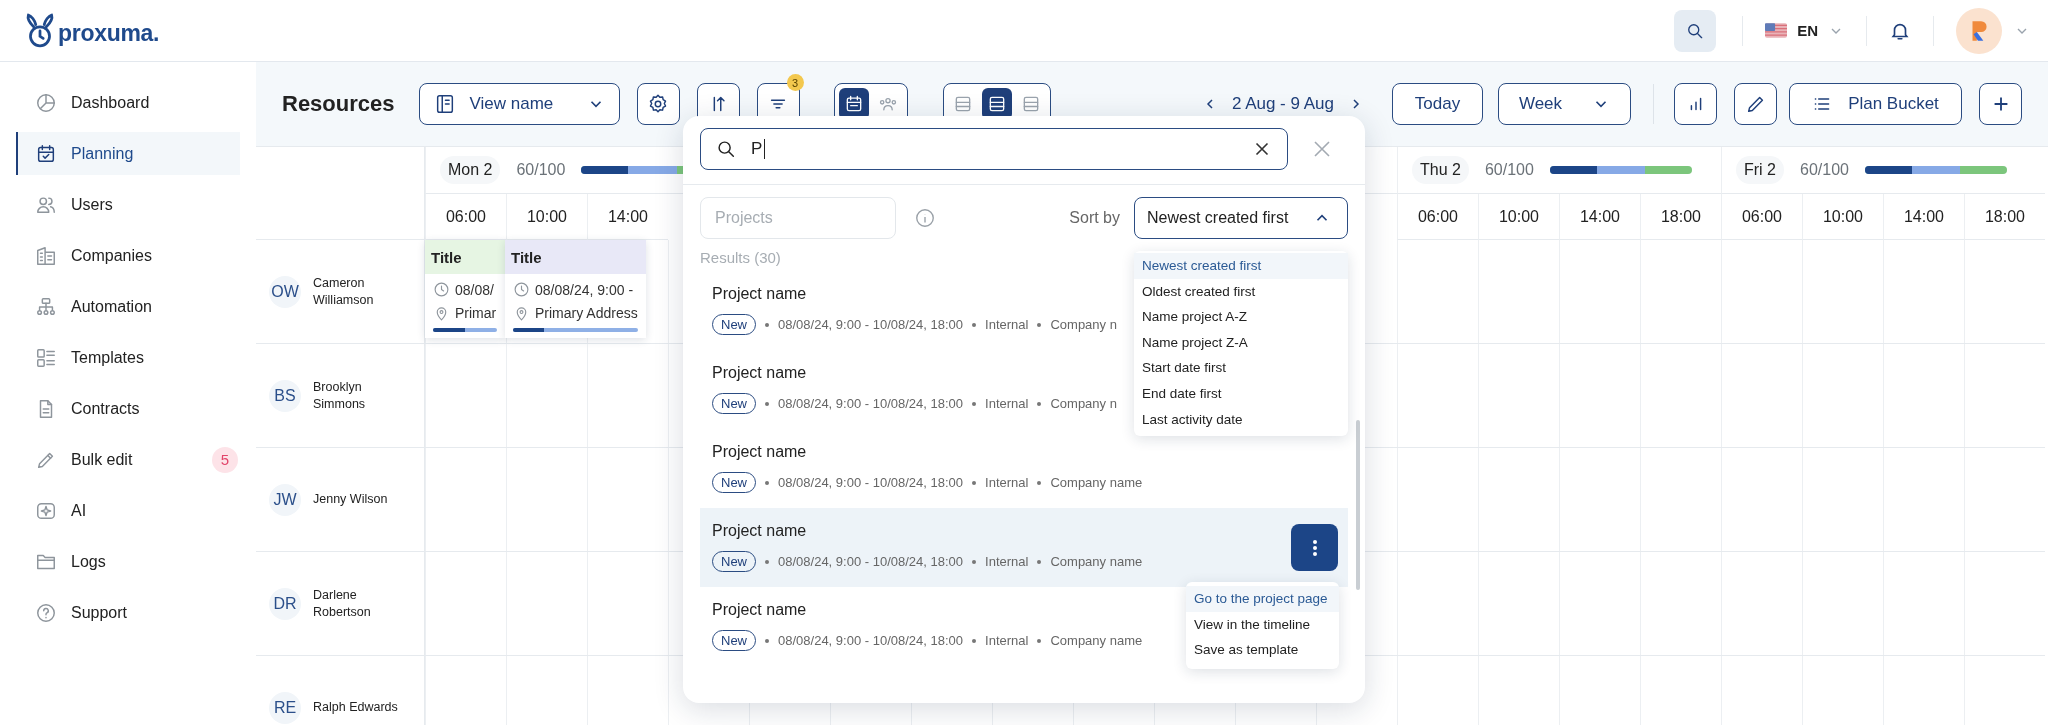  What do you see at coordinates (344, 291) in the screenshot?
I see `resource-name: Cameron Williamson` at bounding box center [344, 291].